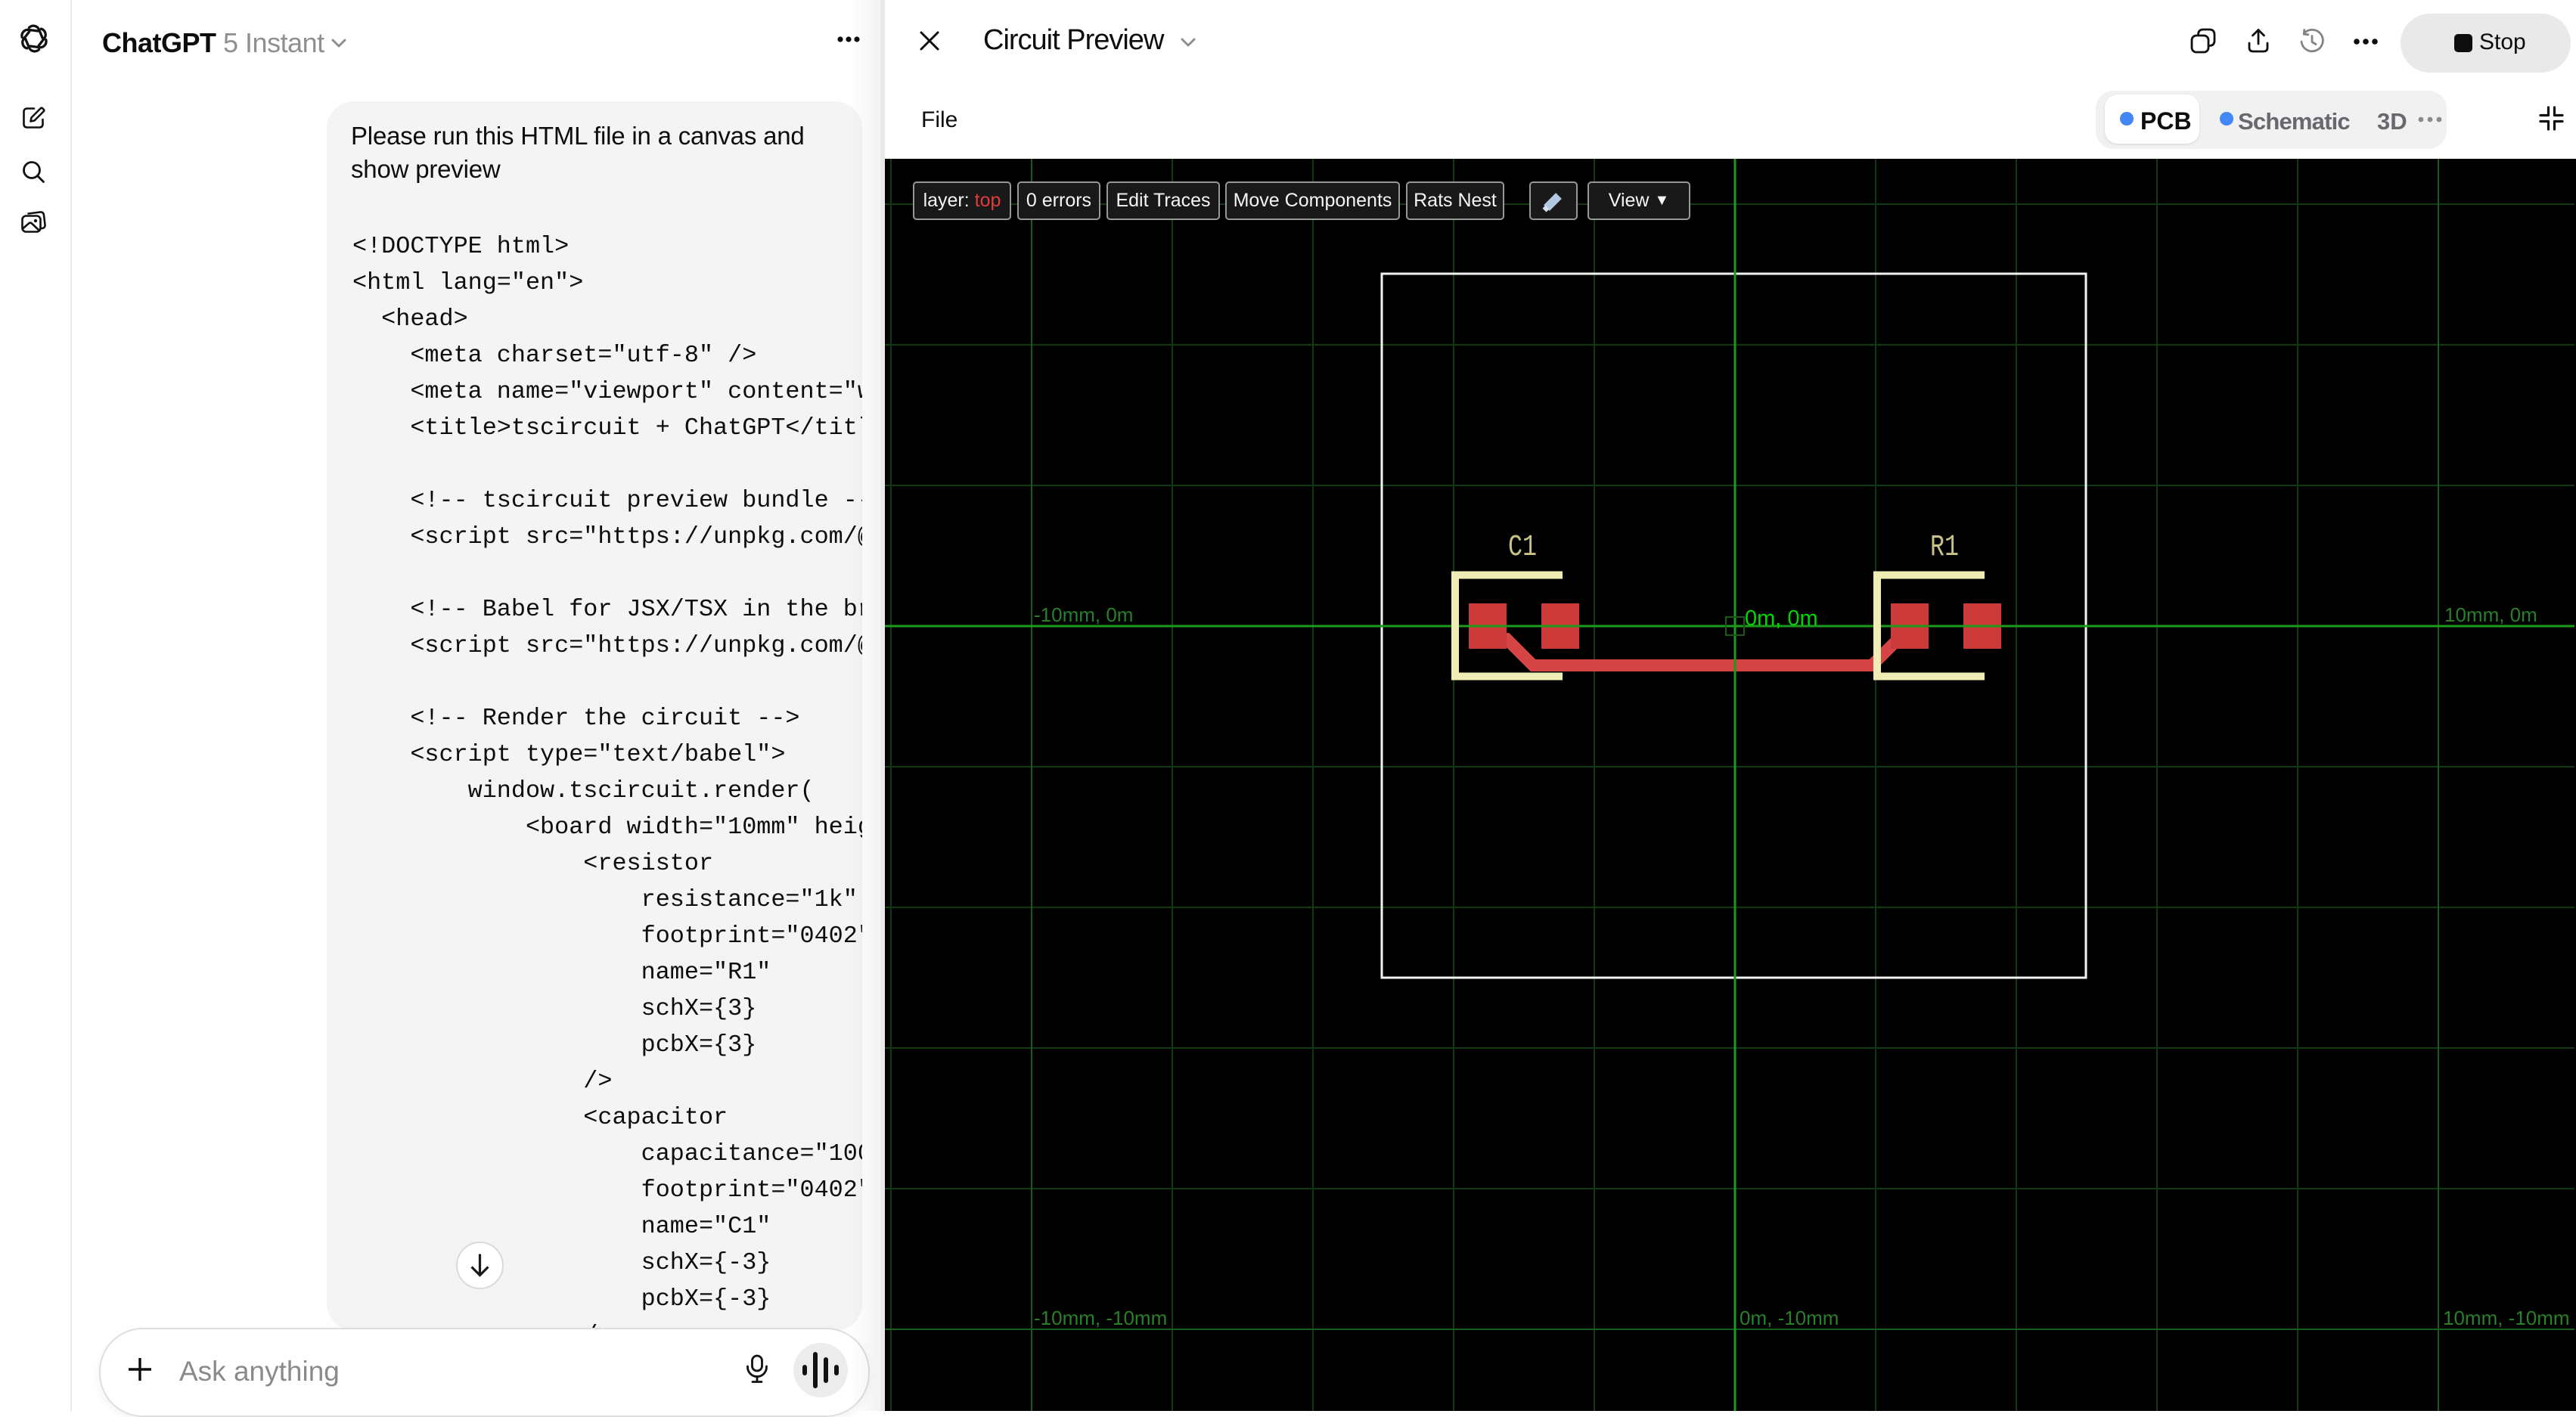 Image resolution: width=2576 pixels, height=1417 pixels. I want to click on svg-text: -10mm, 0m, so click(1083, 614).